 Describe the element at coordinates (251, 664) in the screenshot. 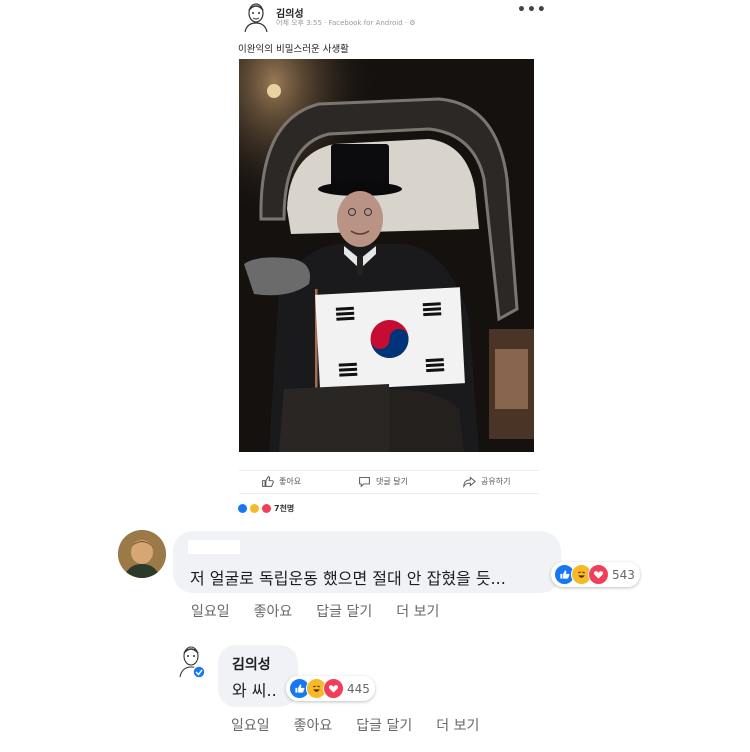

I see `reply-author-name: 김의성` at that location.